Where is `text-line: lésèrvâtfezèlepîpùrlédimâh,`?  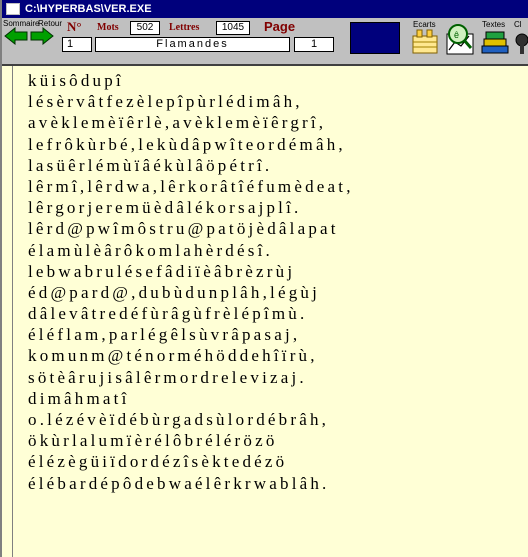
text-line: lésèrvâtfezèlepîpùrlédimâh, is located at coordinates (165, 102).